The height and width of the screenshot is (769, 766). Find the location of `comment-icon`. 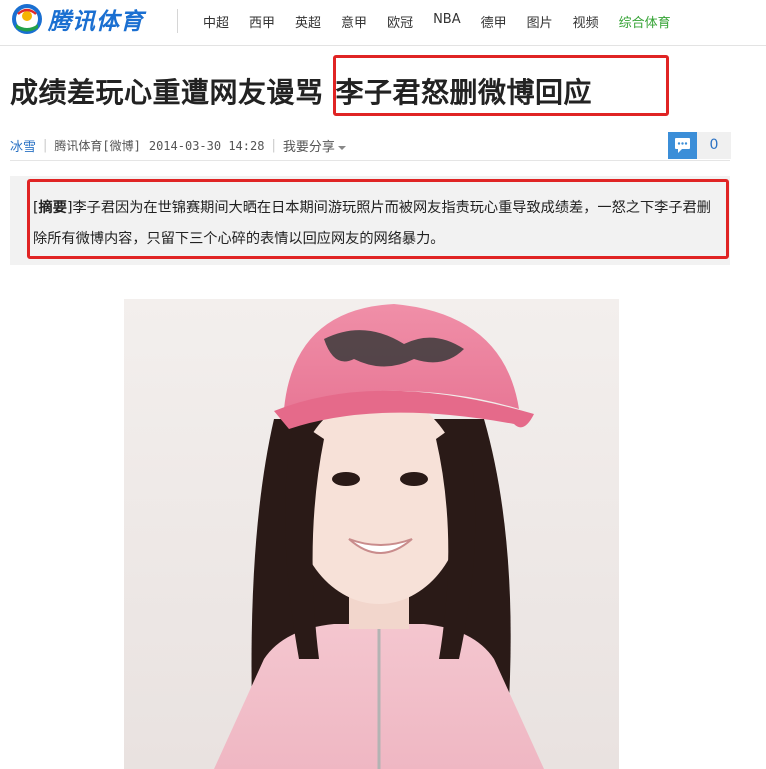

comment-icon is located at coordinates (682, 145).